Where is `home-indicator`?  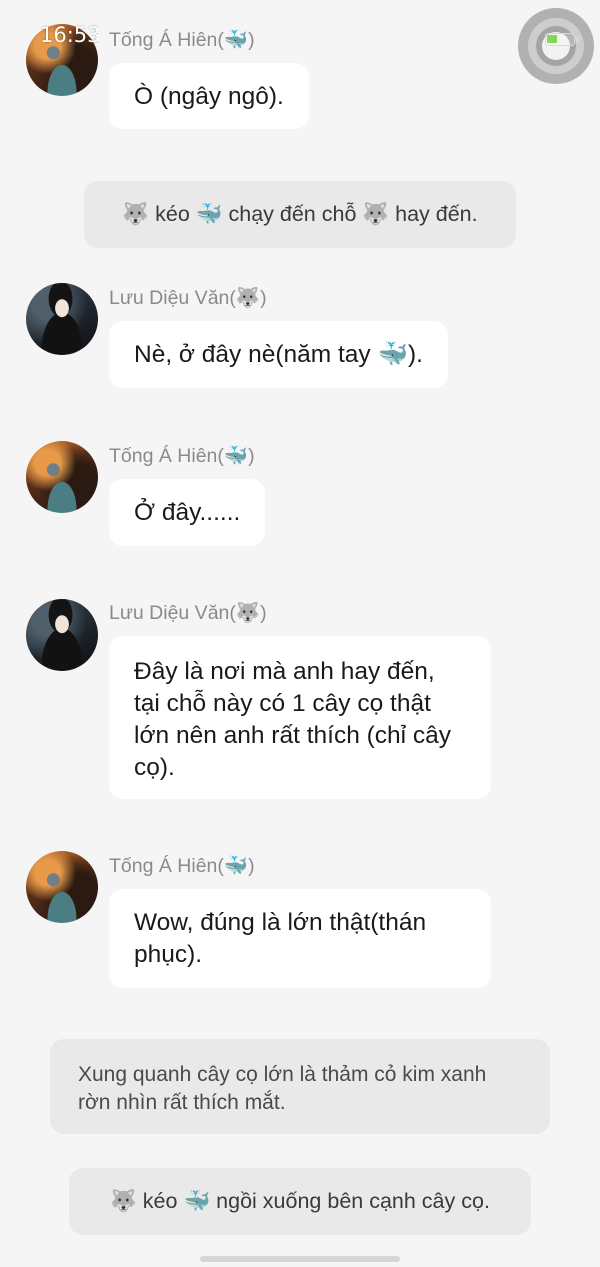 home-indicator is located at coordinates (300, 1259).